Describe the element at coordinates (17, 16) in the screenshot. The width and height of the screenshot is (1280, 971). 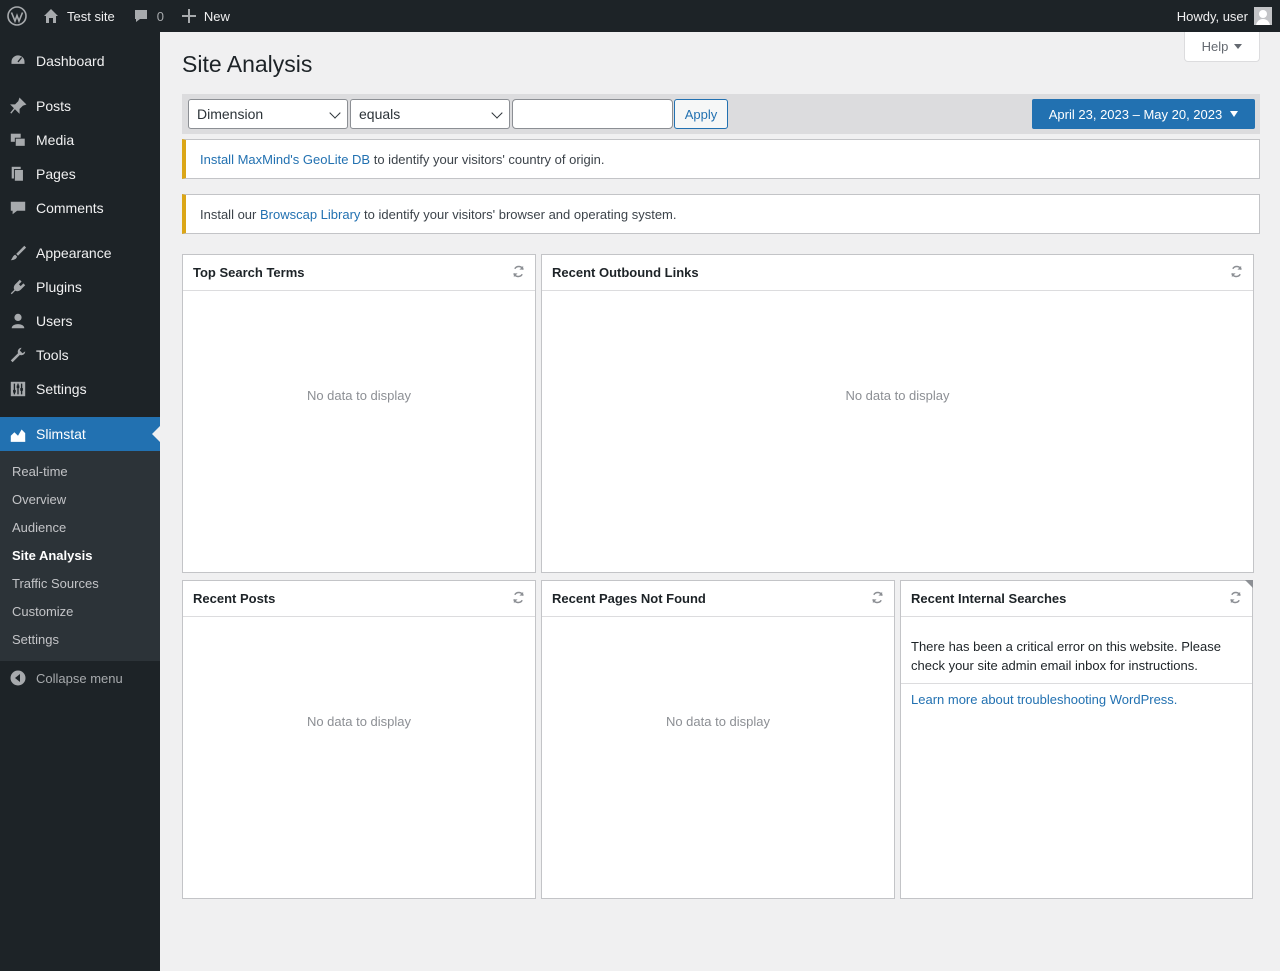
I see `wordpress-logo-icon` at that location.